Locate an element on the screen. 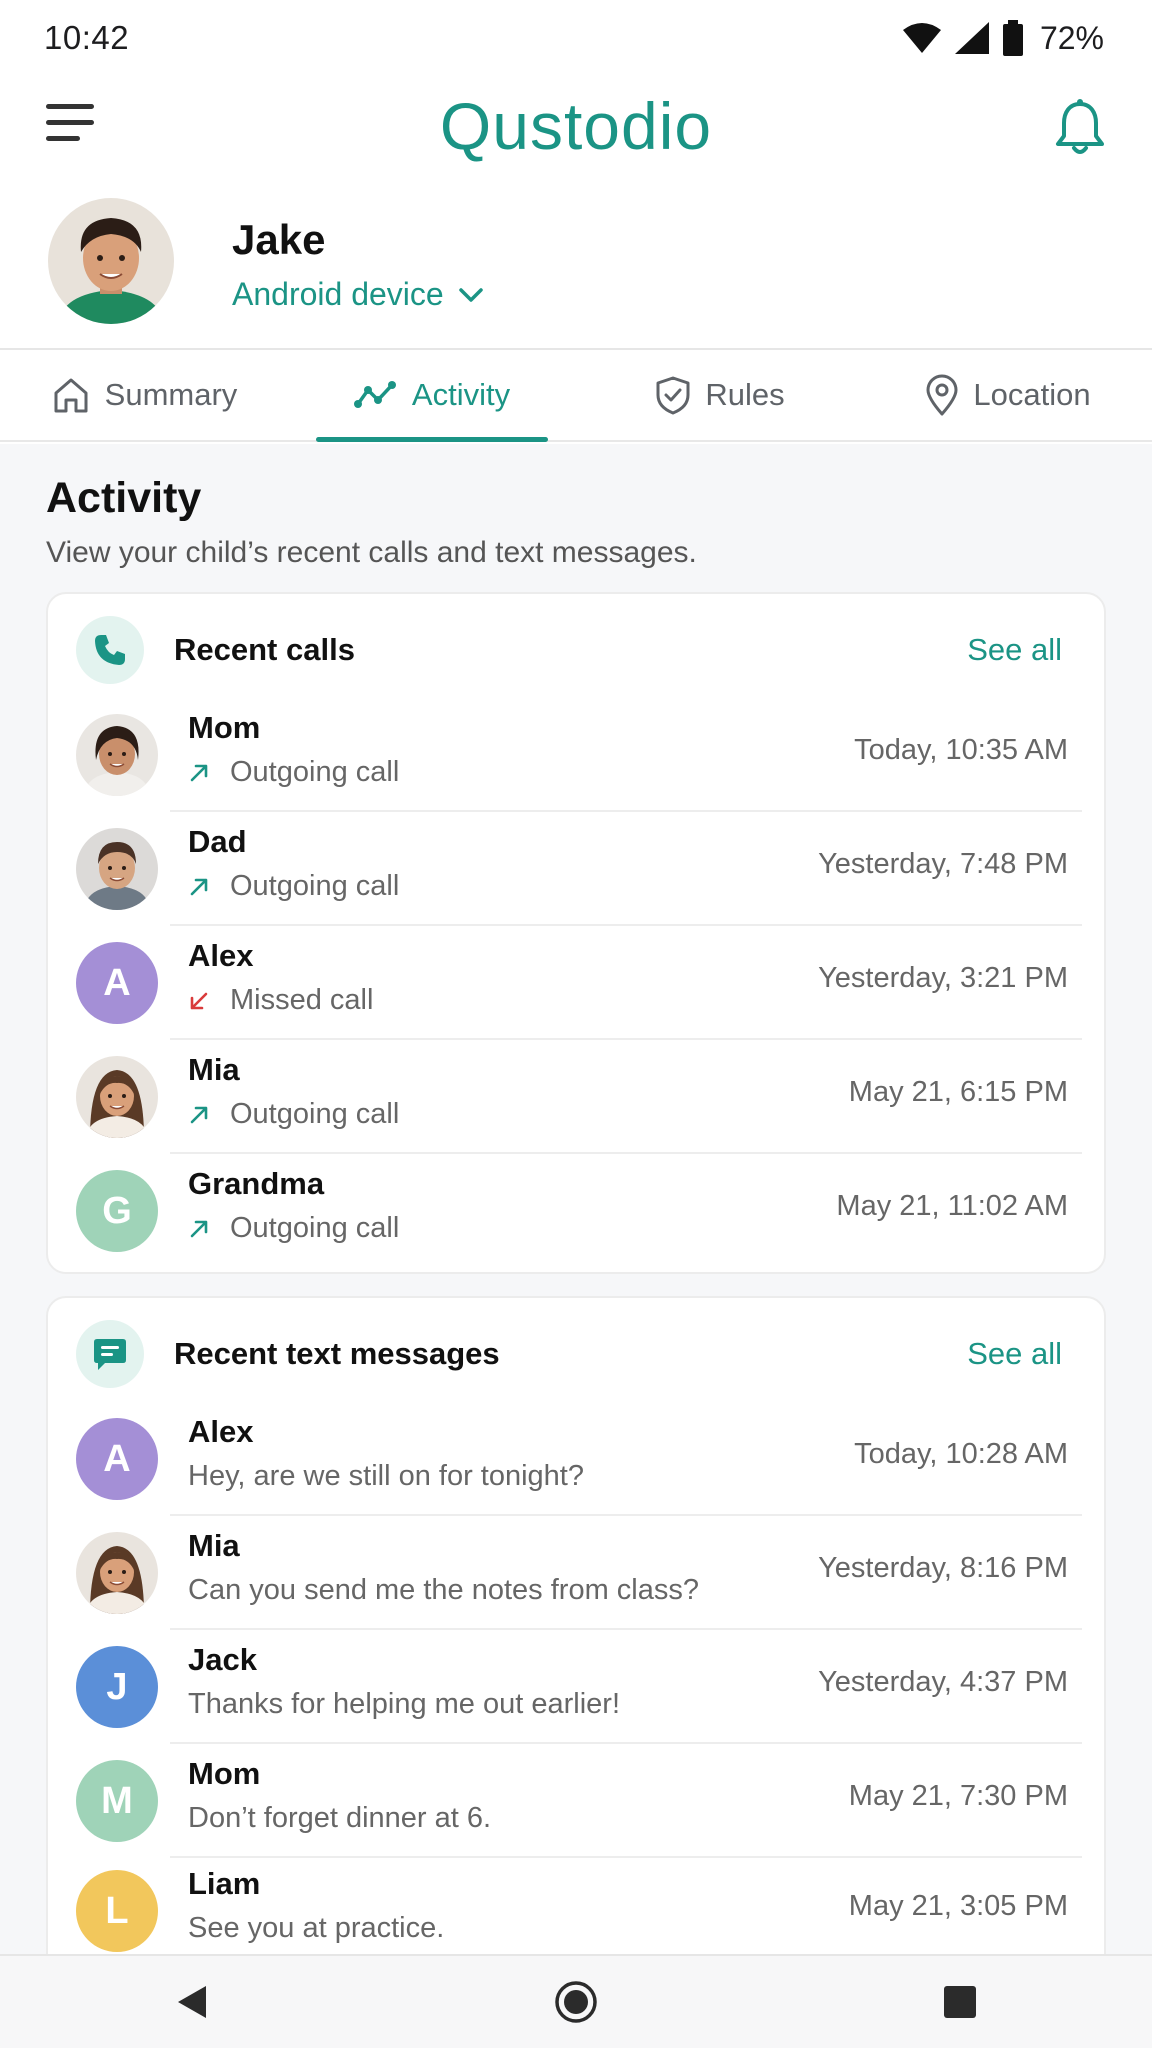 The image size is (1152, 2048). device-selector: Android device is located at coordinates (358, 294).